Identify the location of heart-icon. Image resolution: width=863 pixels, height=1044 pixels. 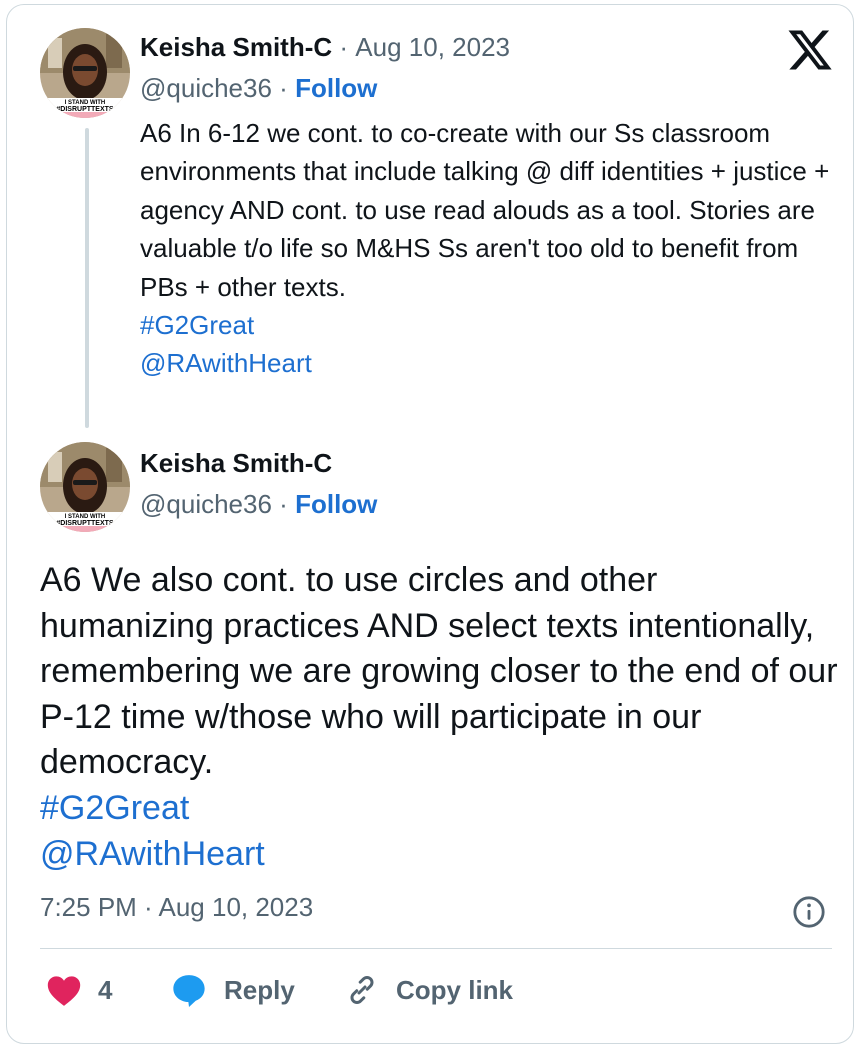
(64, 991).